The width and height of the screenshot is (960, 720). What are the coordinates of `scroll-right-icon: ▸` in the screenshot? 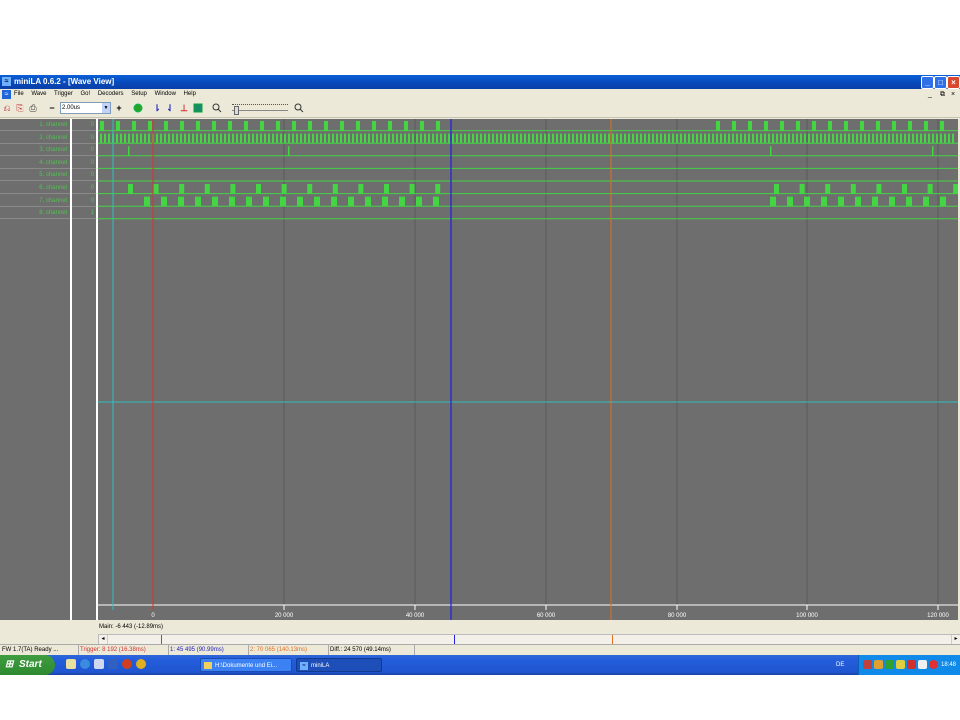 It's located at (955, 639).